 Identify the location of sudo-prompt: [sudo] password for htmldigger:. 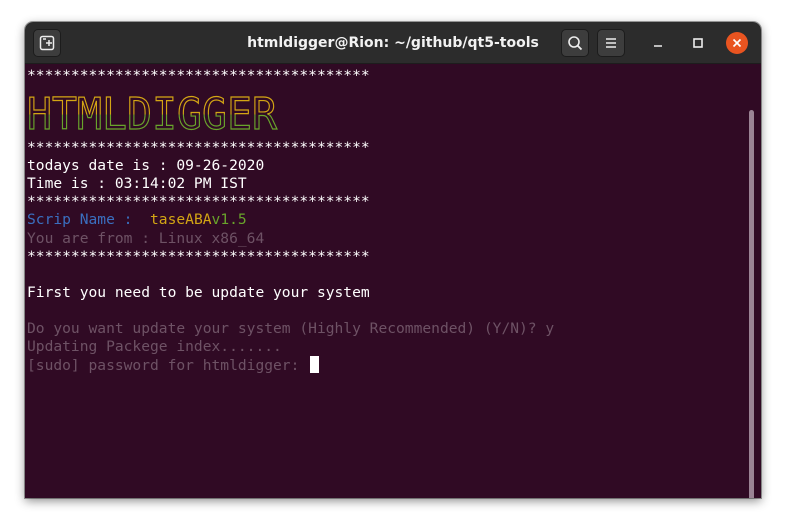
(168, 366).